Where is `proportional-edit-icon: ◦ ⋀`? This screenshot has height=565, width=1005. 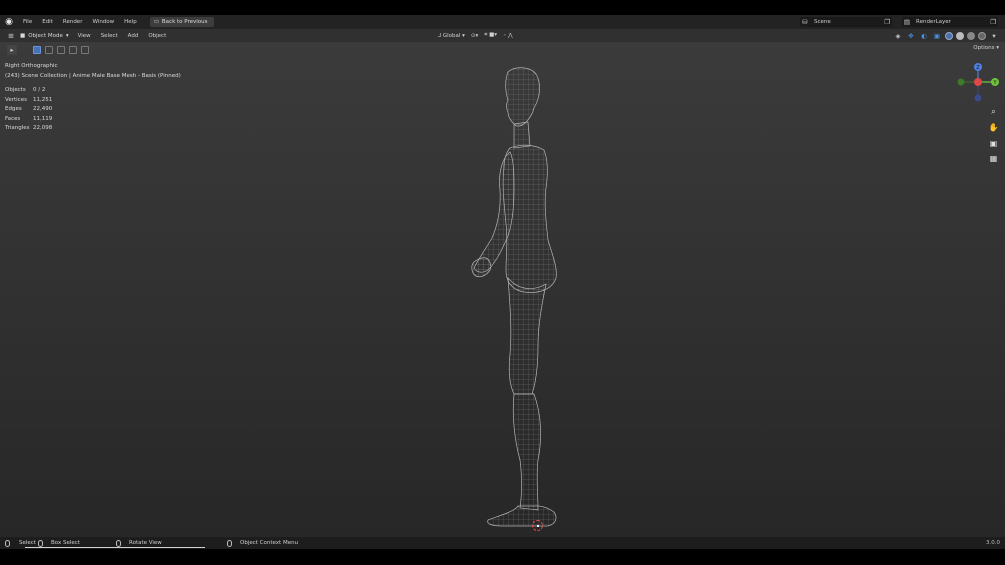 proportional-edit-icon: ◦ ⋀ is located at coordinates (508, 36).